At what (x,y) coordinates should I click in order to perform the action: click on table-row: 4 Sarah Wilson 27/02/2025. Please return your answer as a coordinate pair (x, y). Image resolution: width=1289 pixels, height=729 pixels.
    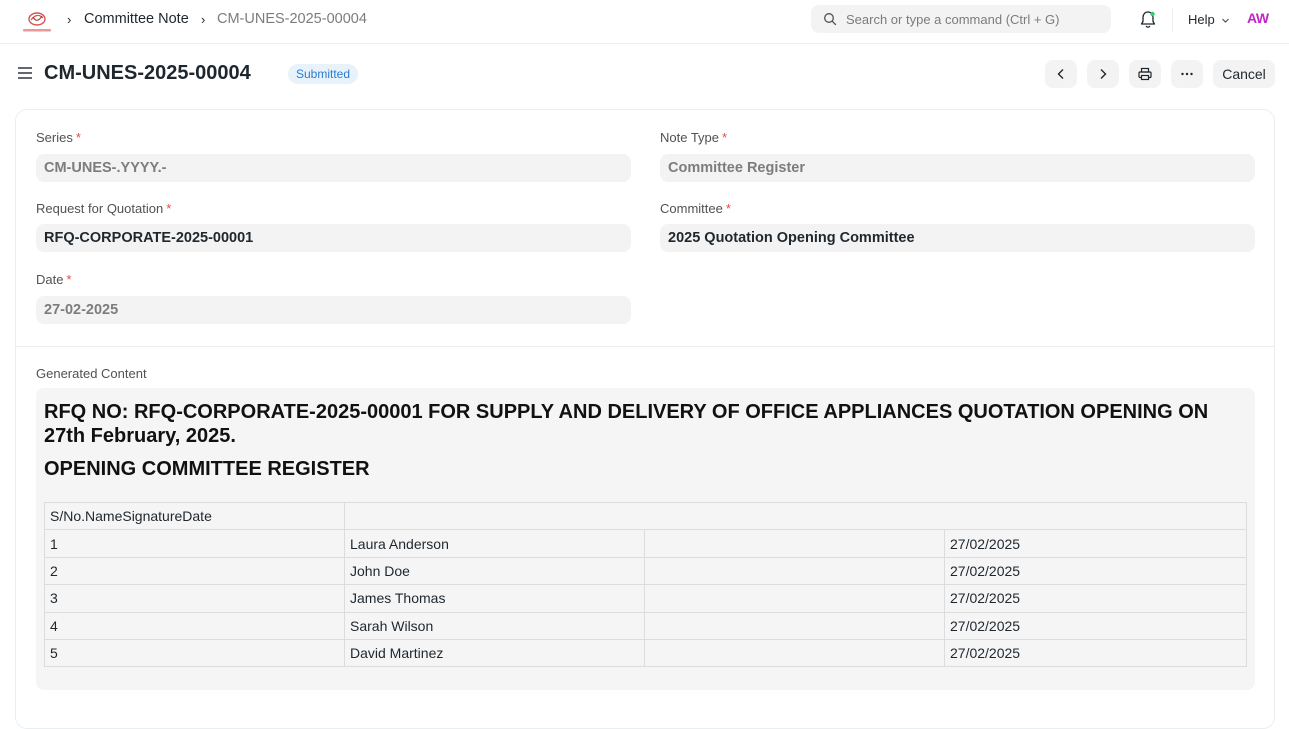
    Looking at the image, I should click on (645, 625).